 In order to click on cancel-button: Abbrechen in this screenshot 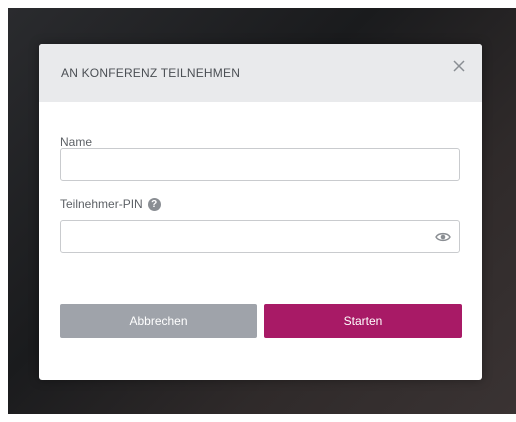, I will do `click(158, 321)`.